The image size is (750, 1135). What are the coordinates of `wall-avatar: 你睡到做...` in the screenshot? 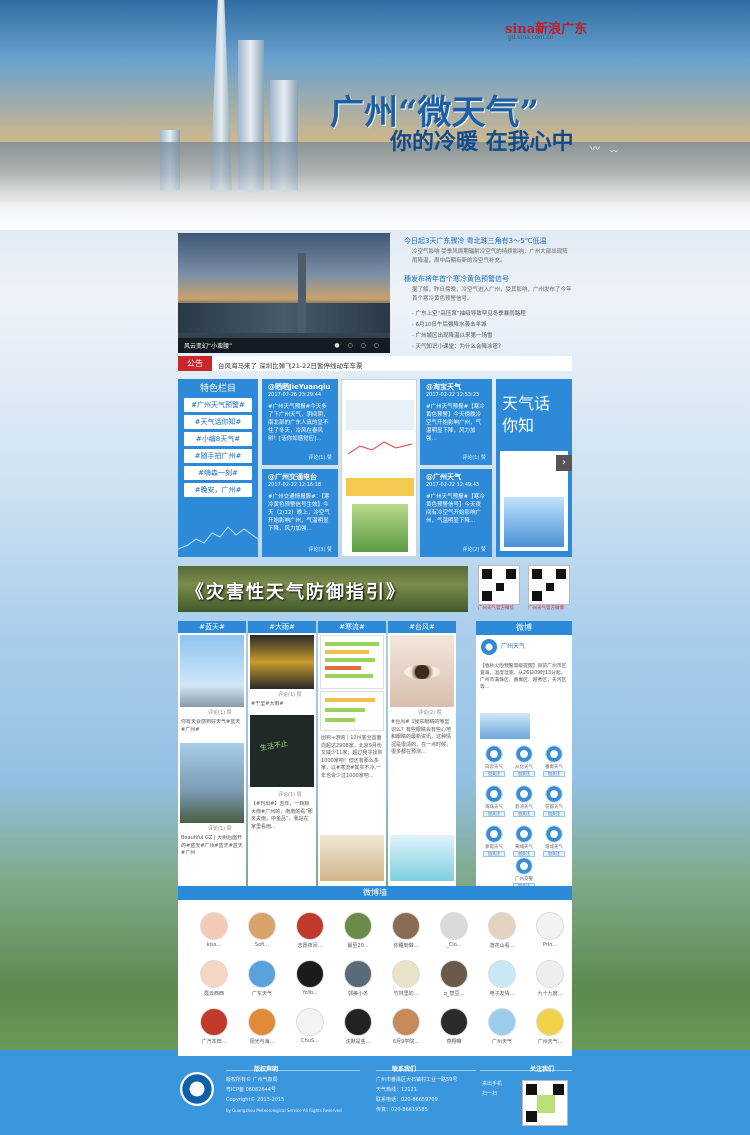 It's located at (406, 930).